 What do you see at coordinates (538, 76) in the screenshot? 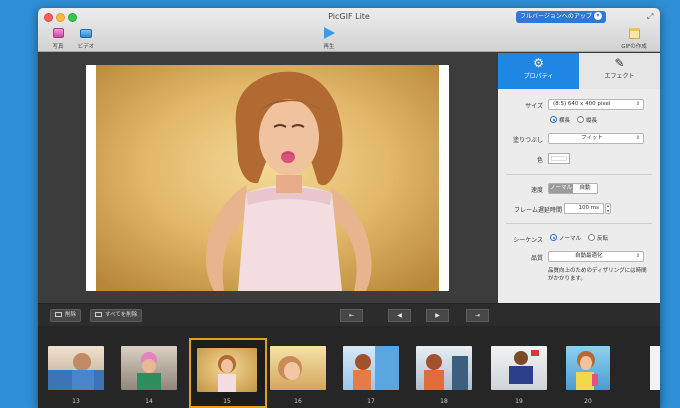
I see `tab-properties-label: プロパティ` at bounding box center [538, 76].